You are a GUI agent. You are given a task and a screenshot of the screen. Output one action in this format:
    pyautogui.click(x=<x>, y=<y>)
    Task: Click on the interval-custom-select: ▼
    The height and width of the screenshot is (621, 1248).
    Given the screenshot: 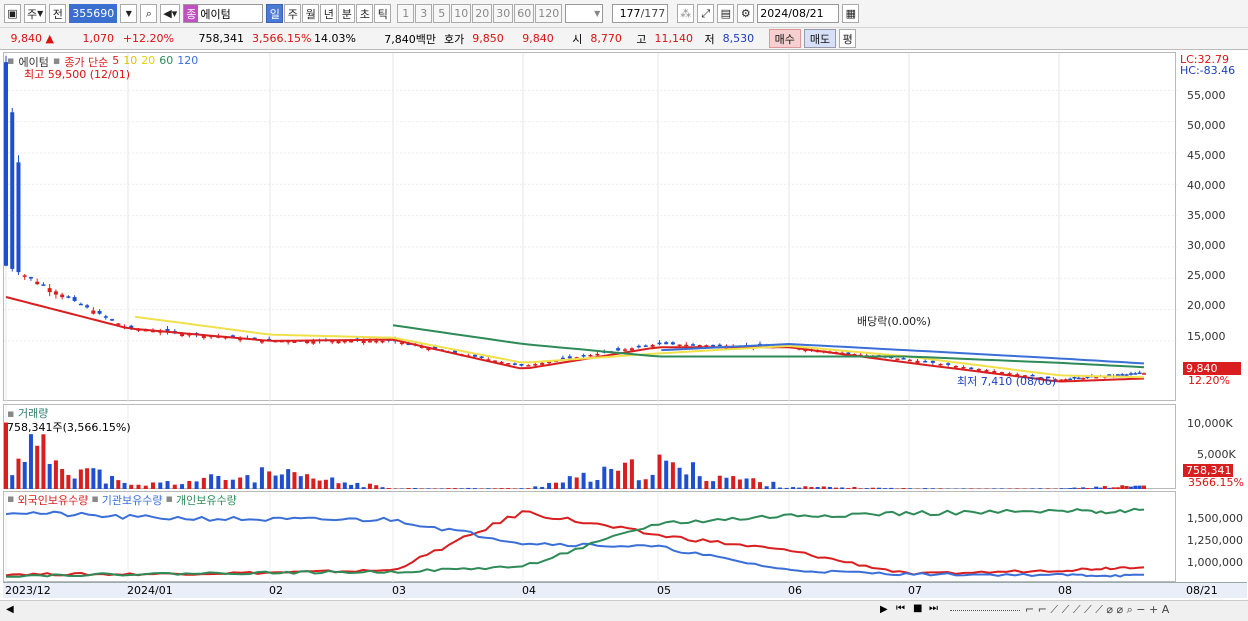 What is the action you would take?
    pyautogui.click(x=584, y=13)
    